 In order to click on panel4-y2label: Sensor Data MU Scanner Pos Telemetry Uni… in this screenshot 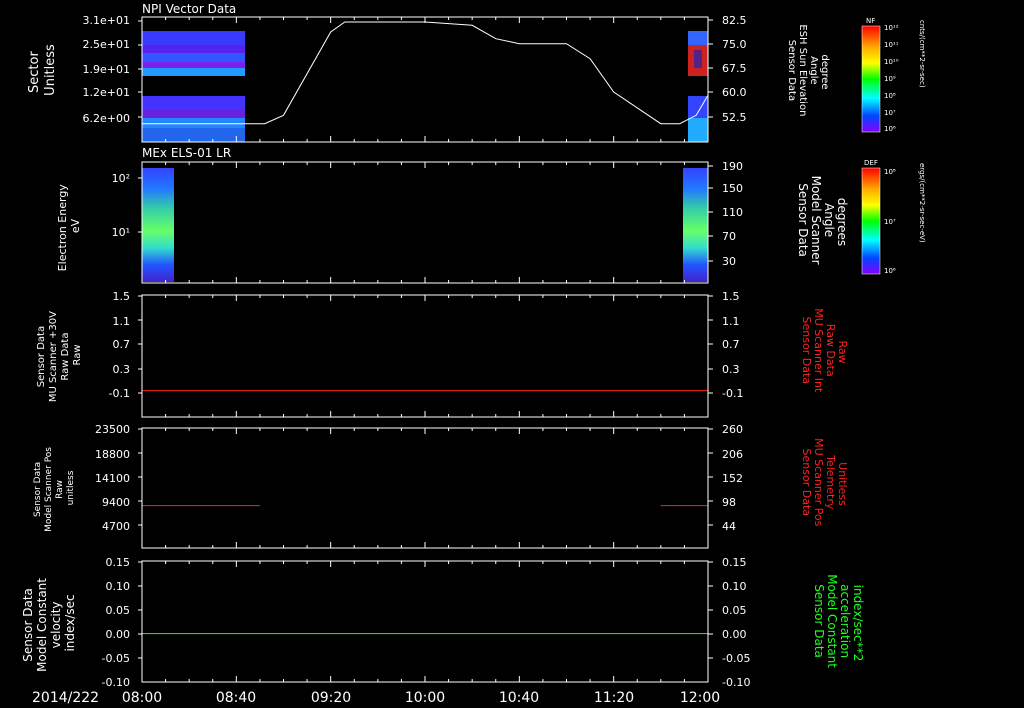, I will do `click(824, 484)`.